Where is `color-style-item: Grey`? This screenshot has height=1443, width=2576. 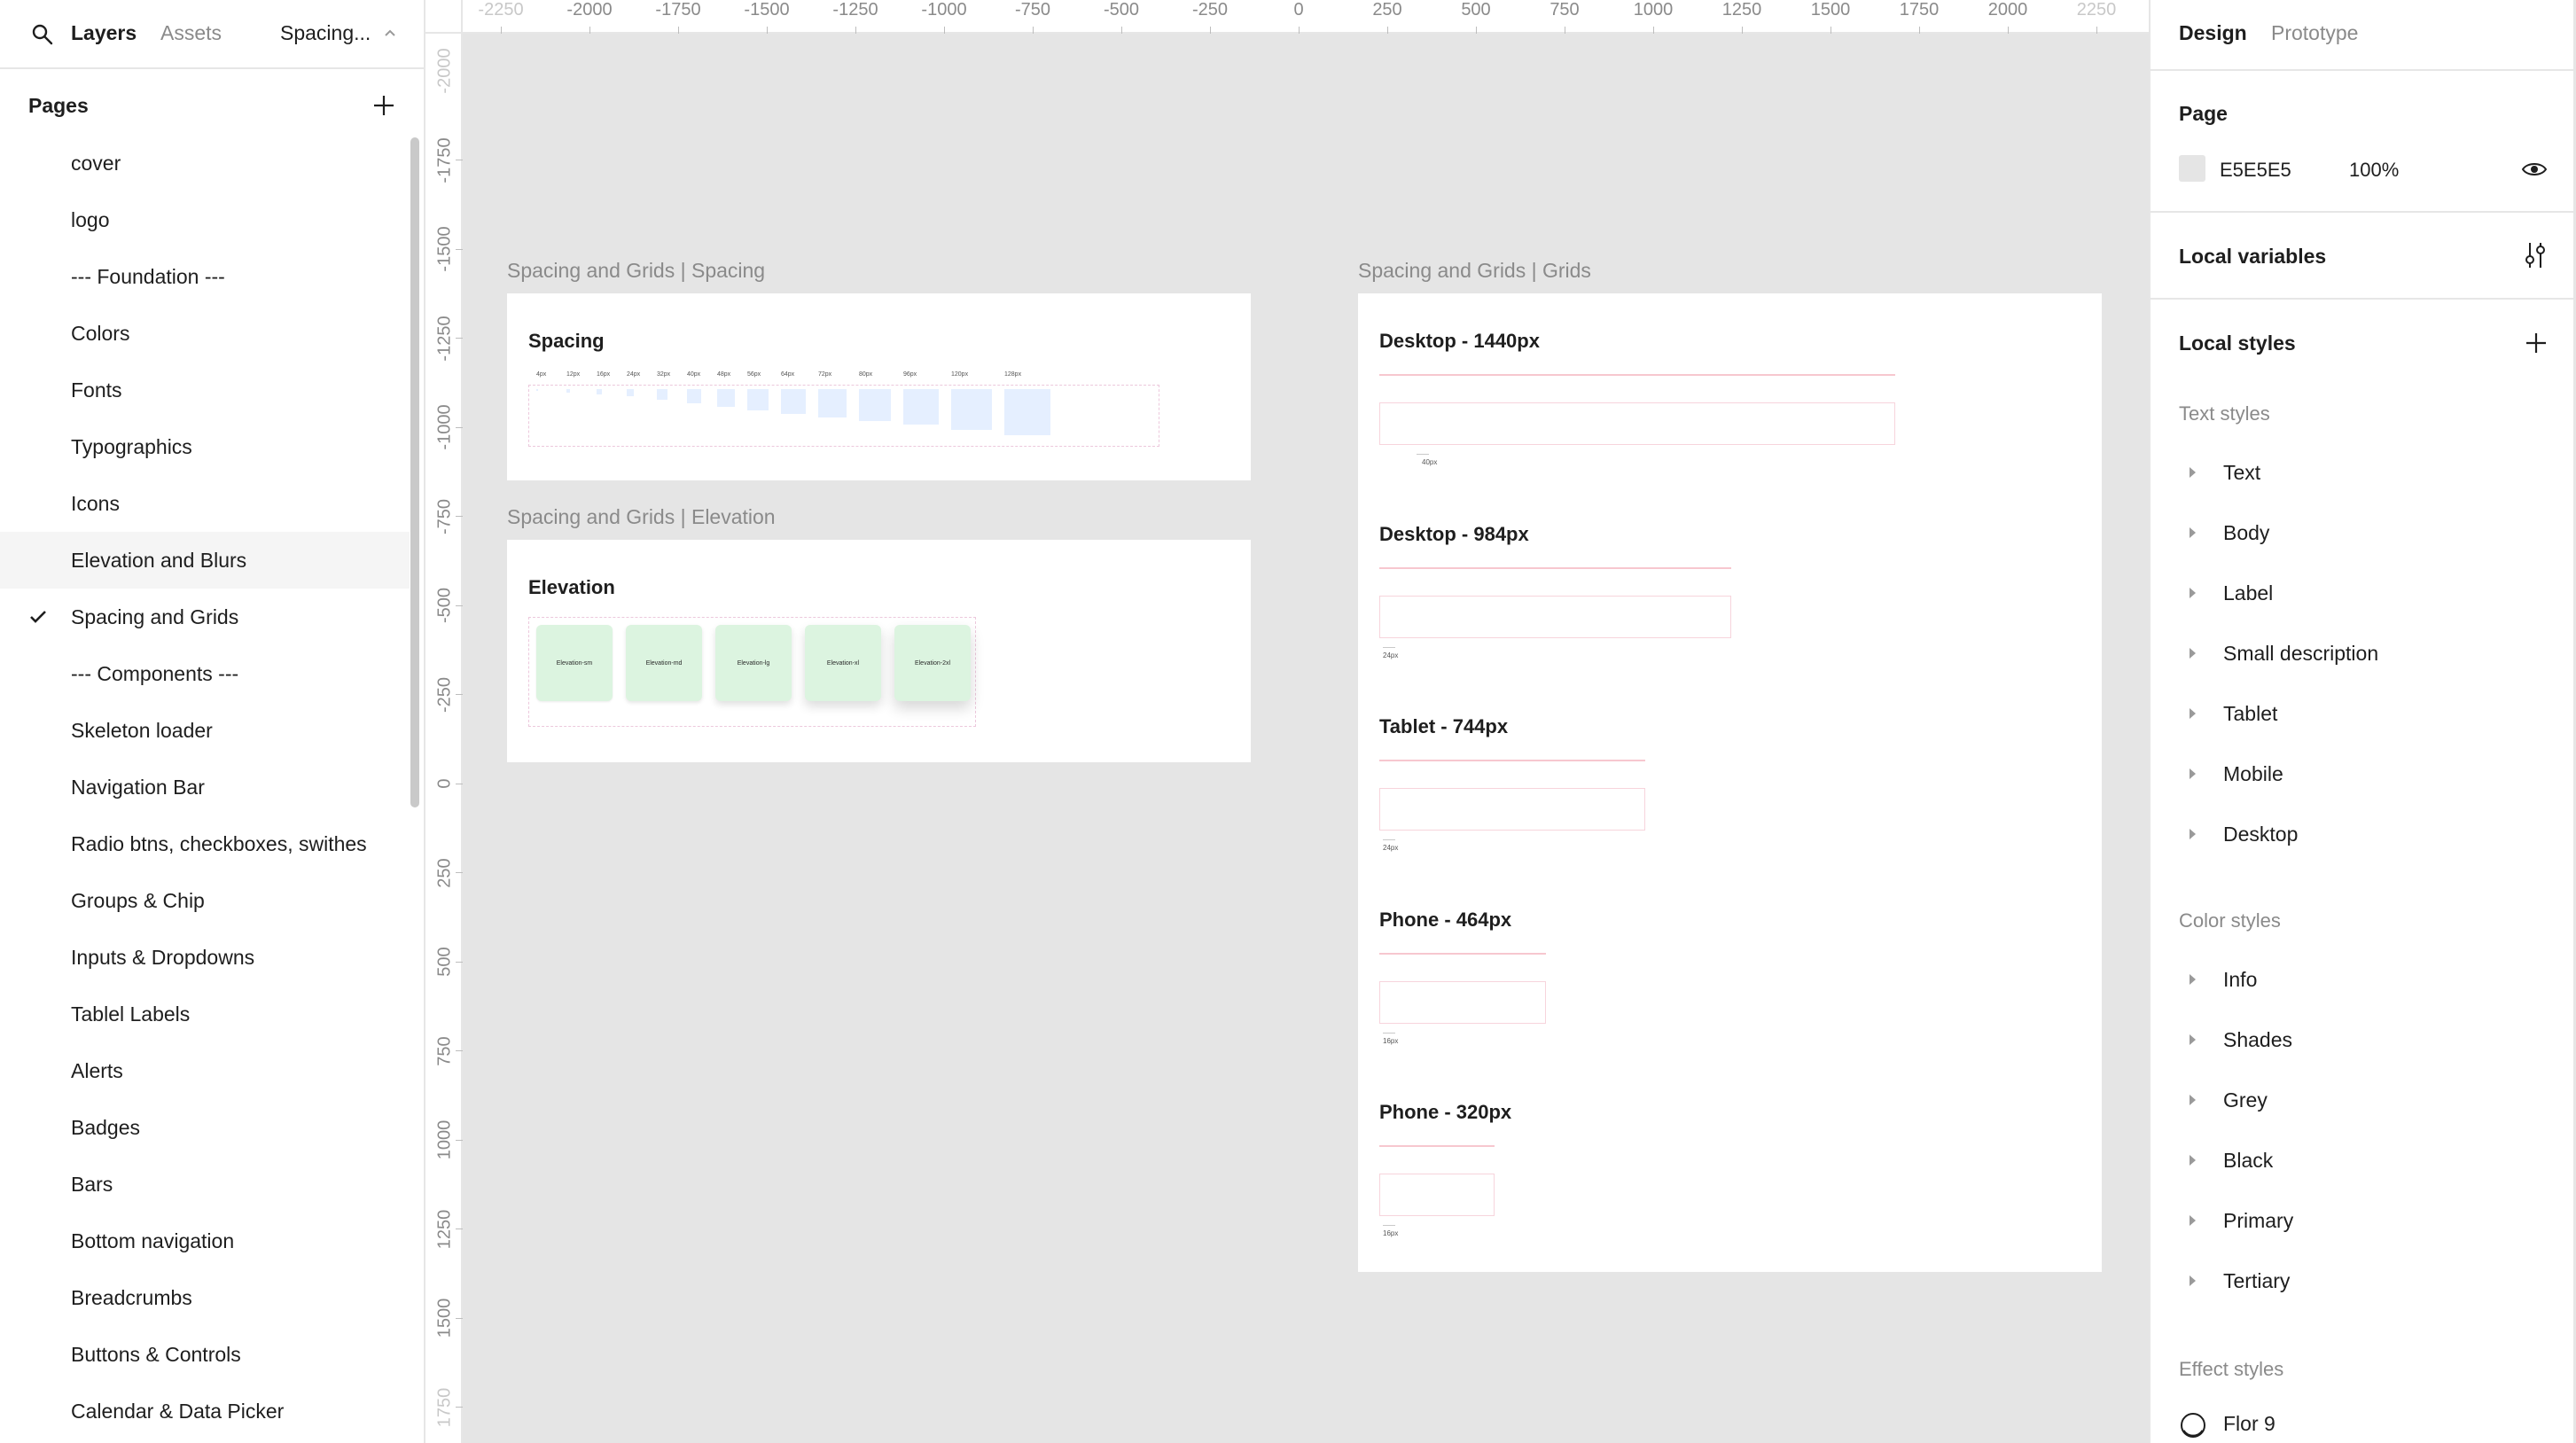 color-style-item: Grey is located at coordinates (2363, 1101).